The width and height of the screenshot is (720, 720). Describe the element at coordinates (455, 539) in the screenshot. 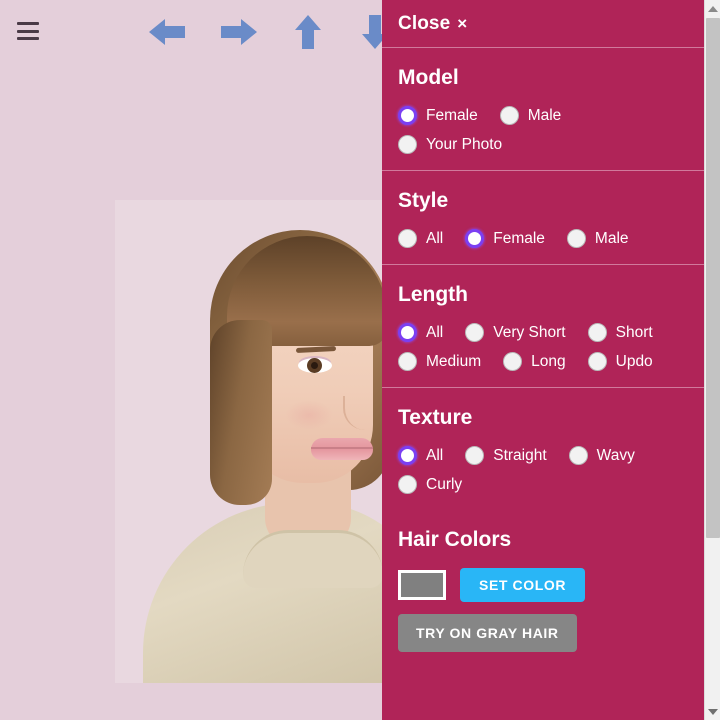

I see `section-title-hair-colors: Hair Colors` at that location.